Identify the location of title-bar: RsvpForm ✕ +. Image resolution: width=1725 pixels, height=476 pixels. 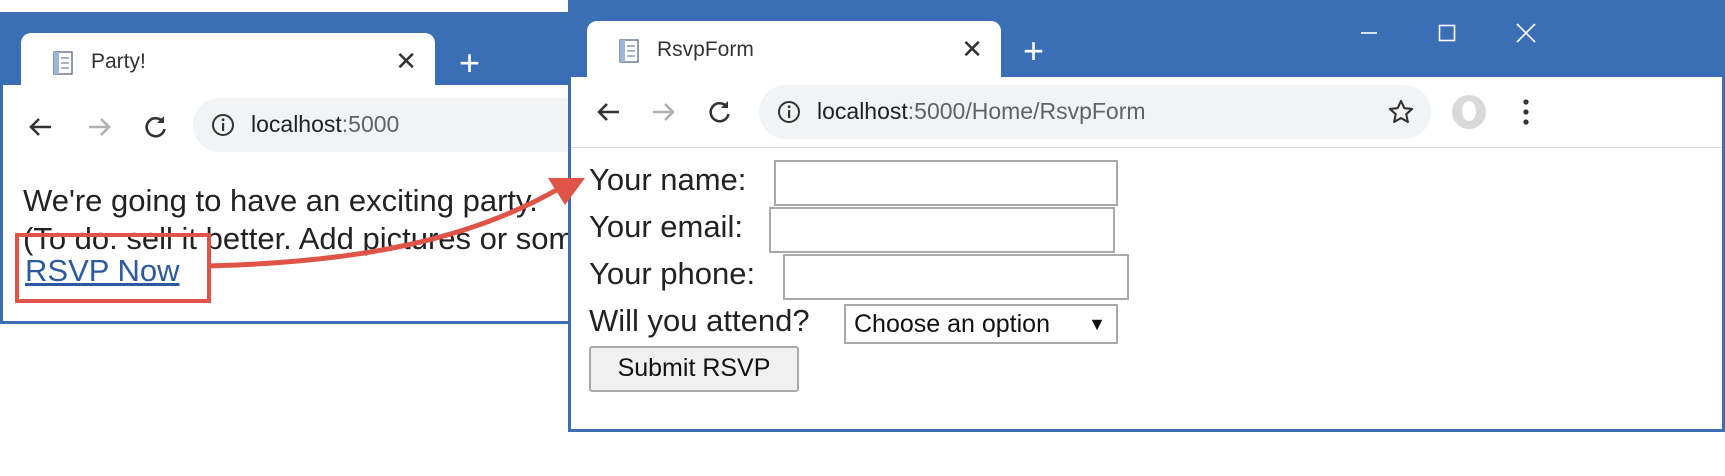
(1146, 41).